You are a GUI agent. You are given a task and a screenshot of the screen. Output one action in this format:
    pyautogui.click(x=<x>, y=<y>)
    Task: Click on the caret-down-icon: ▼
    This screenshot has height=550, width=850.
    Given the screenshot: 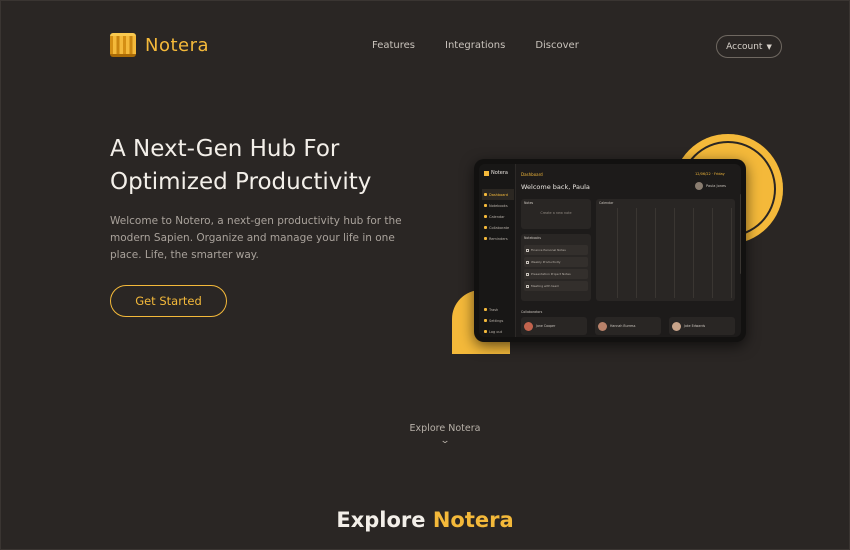 What is the action you would take?
    pyautogui.click(x=769, y=46)
    